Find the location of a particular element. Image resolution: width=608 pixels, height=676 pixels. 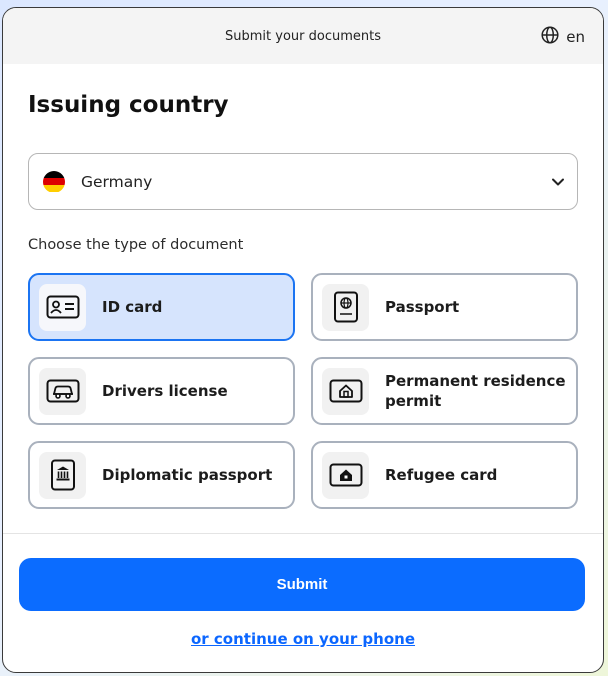

document-option-drivers-license: Drivers license is located at coordinates (161, 391).